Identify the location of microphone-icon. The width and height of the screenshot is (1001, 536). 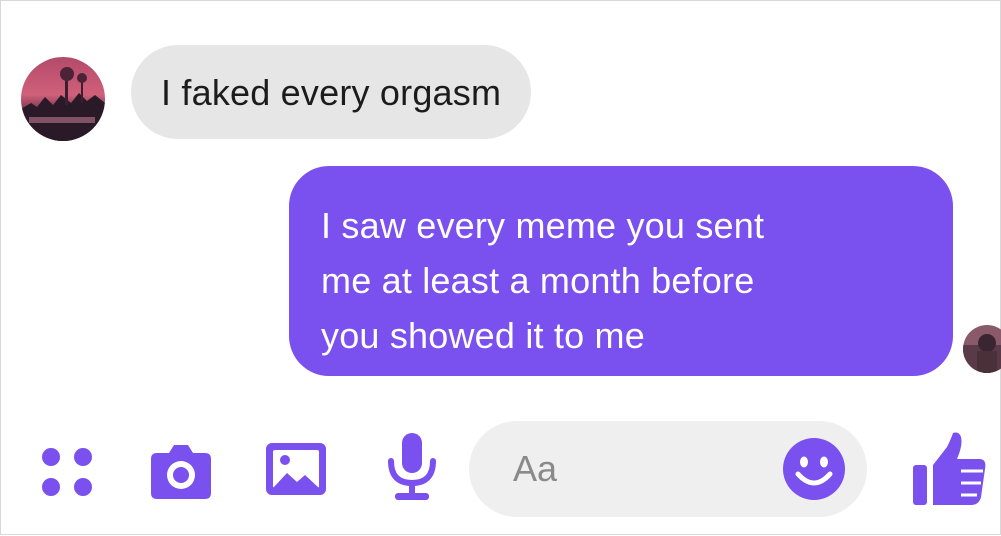
(412, 466).